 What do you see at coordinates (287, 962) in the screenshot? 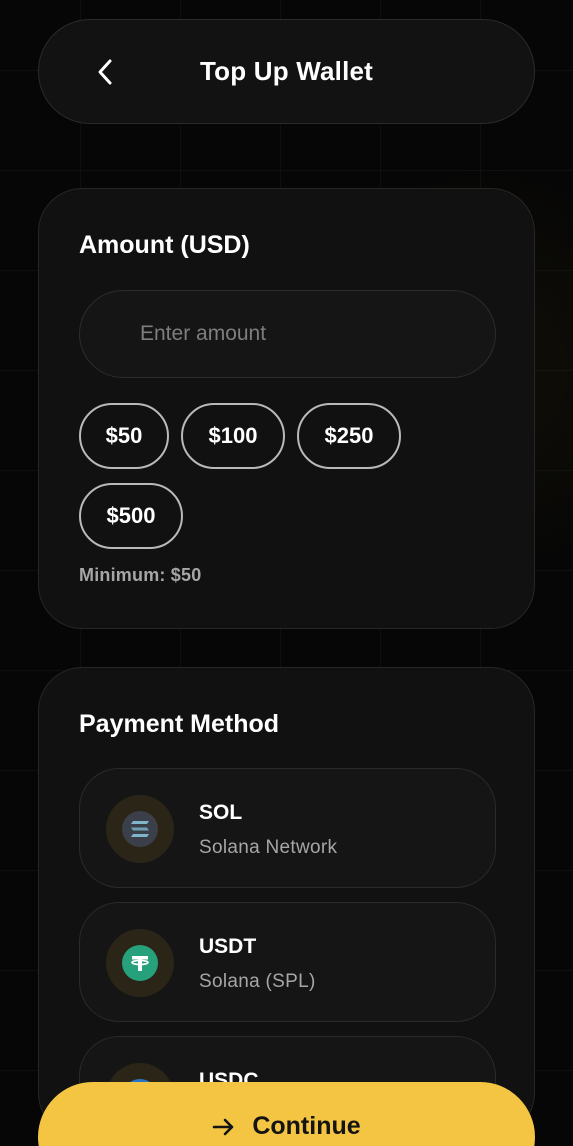
I see `payment-option-usdt: USDT Solana (SPL)` at bounding box center [287, 962].